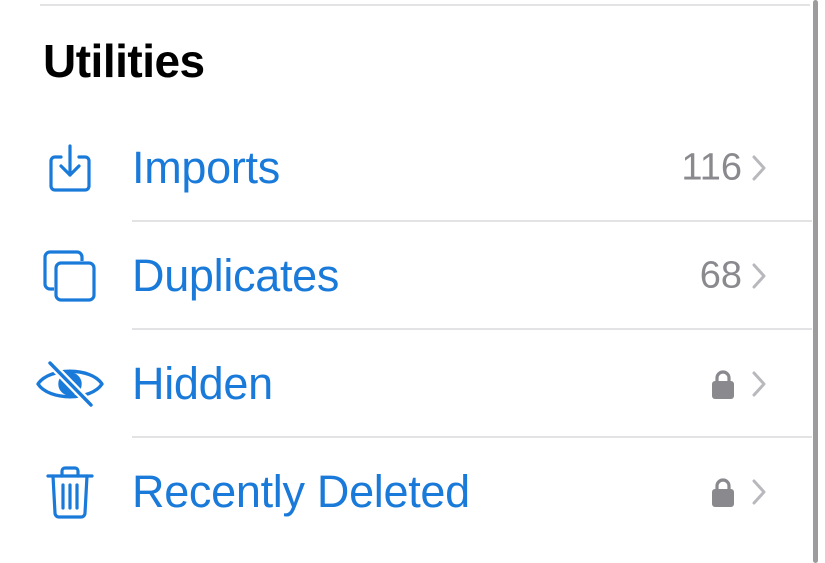 This screenshot has width=825, height=563. What do you see at coordinates (70, 492) in the screenshot?
I see `trash-icon` at bounding box center [70, 492].